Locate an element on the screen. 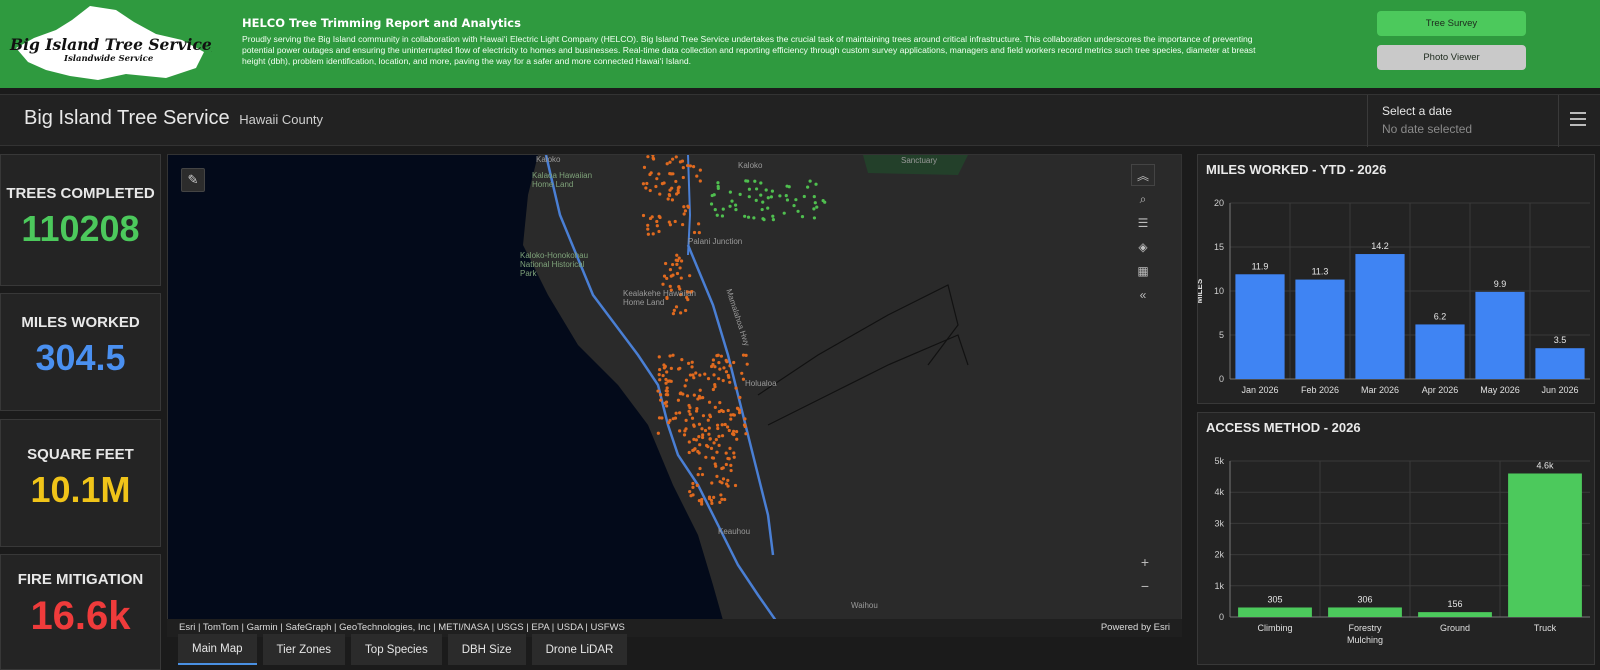 This screenshot has width=1600, height=670. app-title: Big Island Tree Service Hawaii County is located at coordinates (173, 118).